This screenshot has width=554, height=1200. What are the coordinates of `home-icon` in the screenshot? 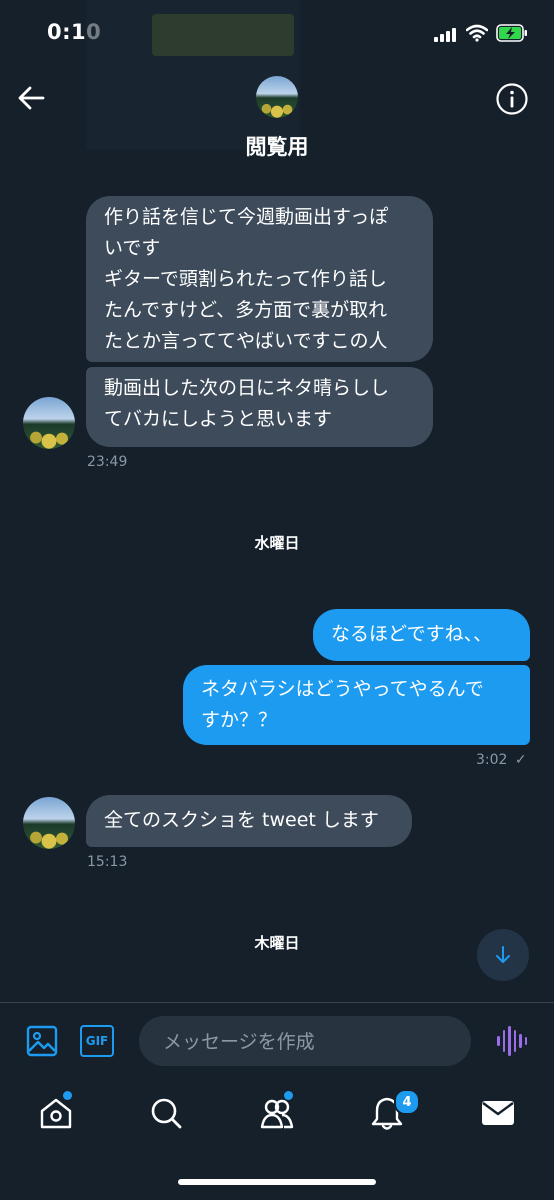 It's located at (56, 1113).